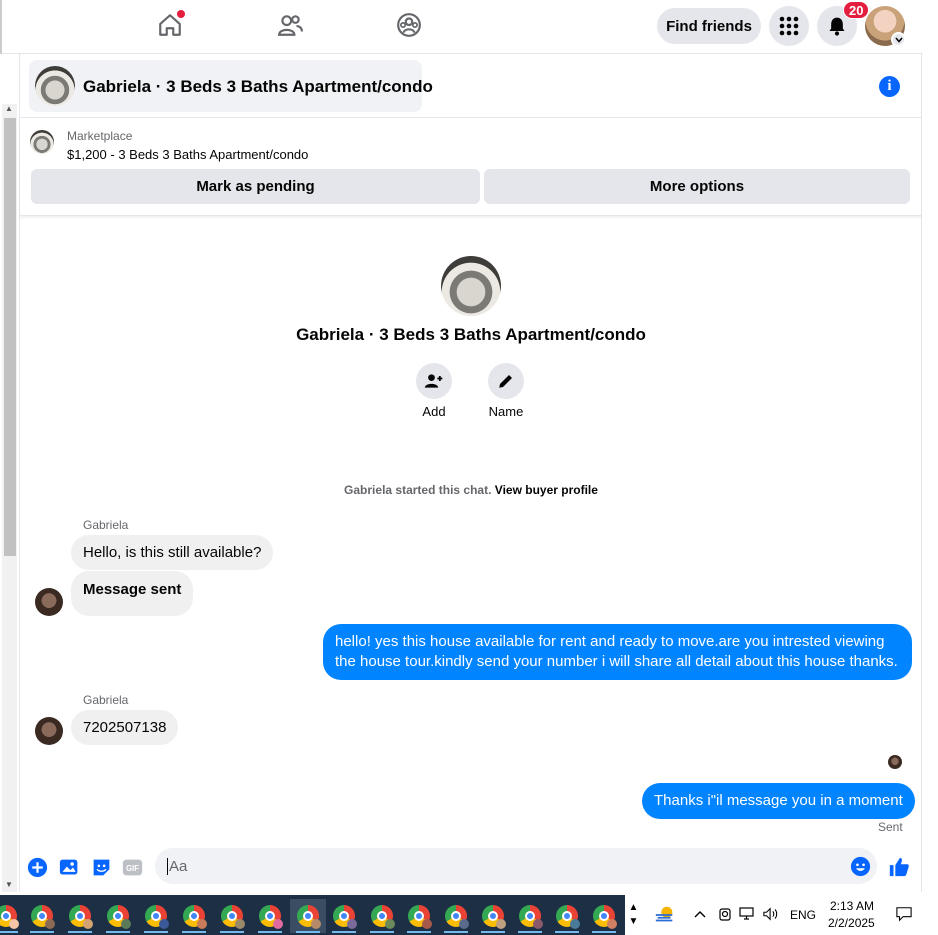  Describe the element at coordinates (170, 25) in the screenshot. I see `home-icon` at that location.